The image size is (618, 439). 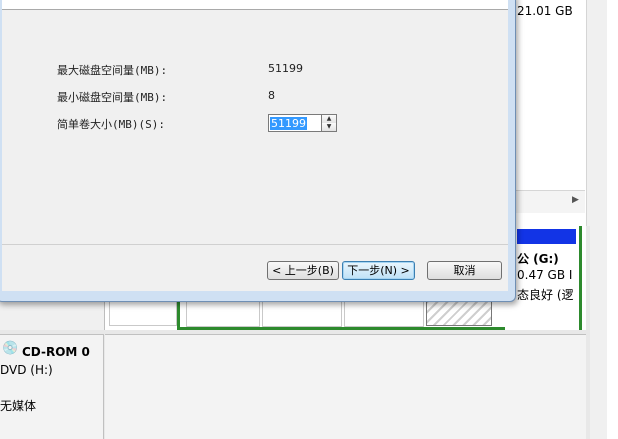 What do you see at coordinates (111, 124) in the screenshot?
I see `volume-size-label: 简单卷大小(MB)(S):` at bounding box center [111, 124].